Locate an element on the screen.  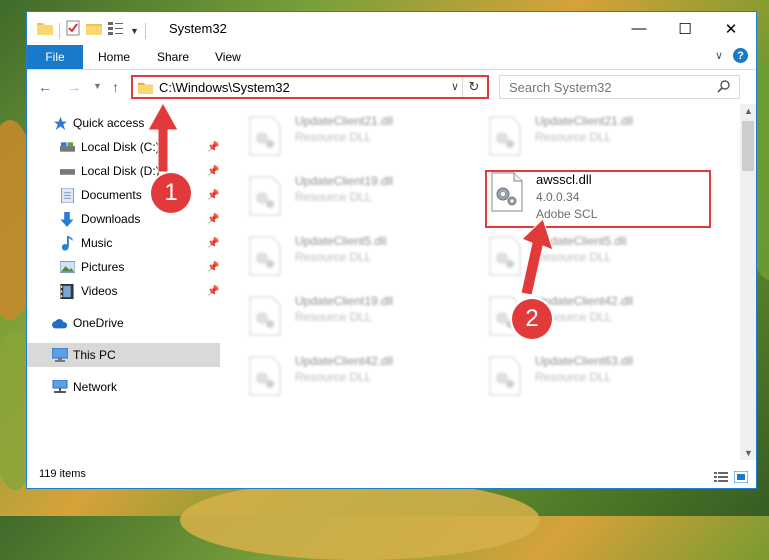
sidebar-item-local-disk-c: Local Disk (C:) 📌 is located at coordinates (123, 147).